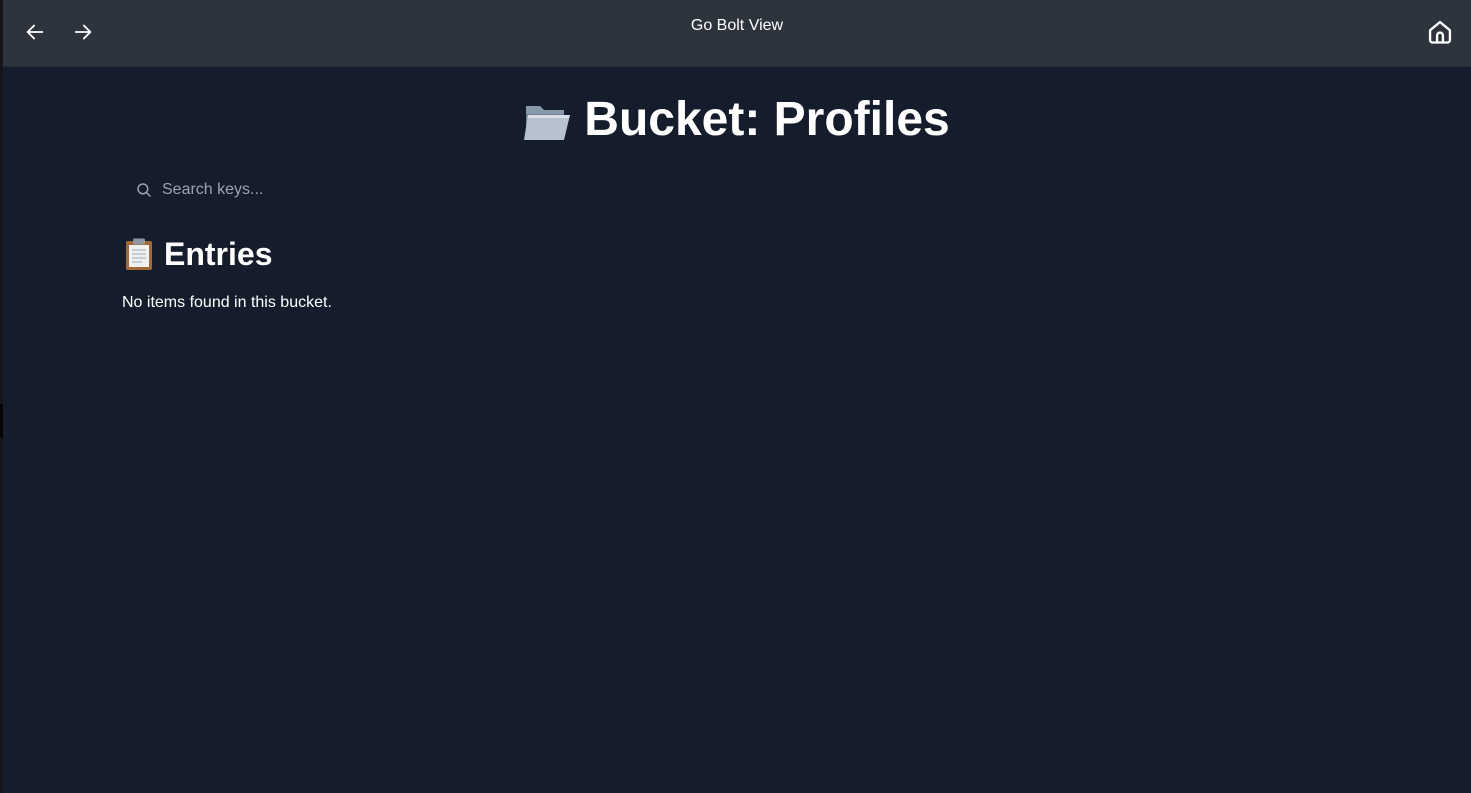  What do you see at coordinates (227, 302) in the screenshot?
I see `empty-message: No items found in this bucket.` at bounding box center [227, 302].